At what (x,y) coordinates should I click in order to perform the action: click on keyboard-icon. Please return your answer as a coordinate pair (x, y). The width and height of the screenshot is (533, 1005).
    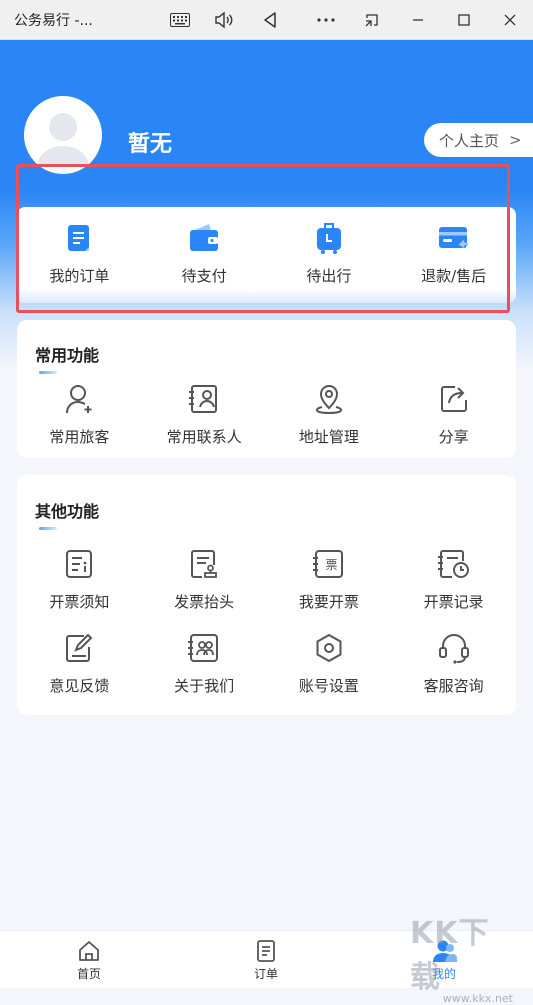
    Looking at the image, I should click on (180, 20).